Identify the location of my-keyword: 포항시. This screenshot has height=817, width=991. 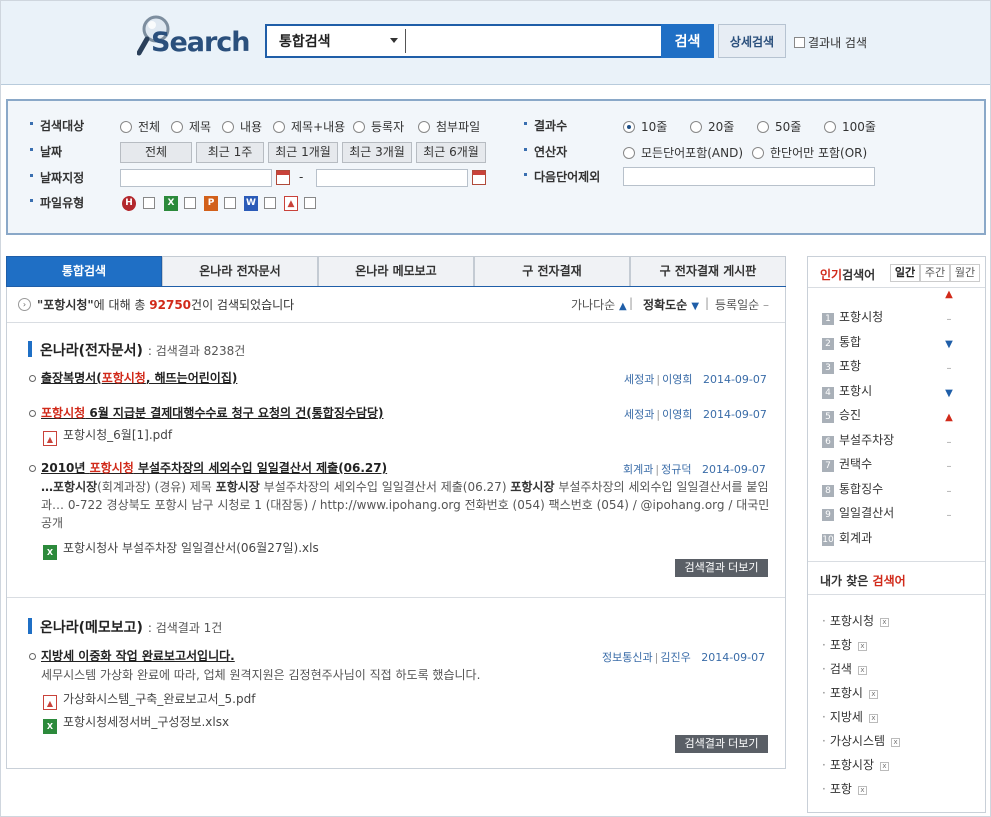
(846, 693).